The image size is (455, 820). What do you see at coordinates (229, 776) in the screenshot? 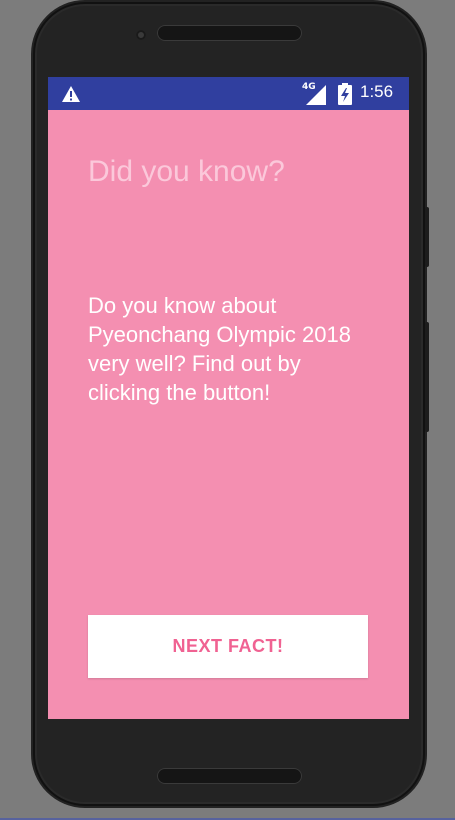
I see `bottom-speaker` at bounding box center [229, 776].